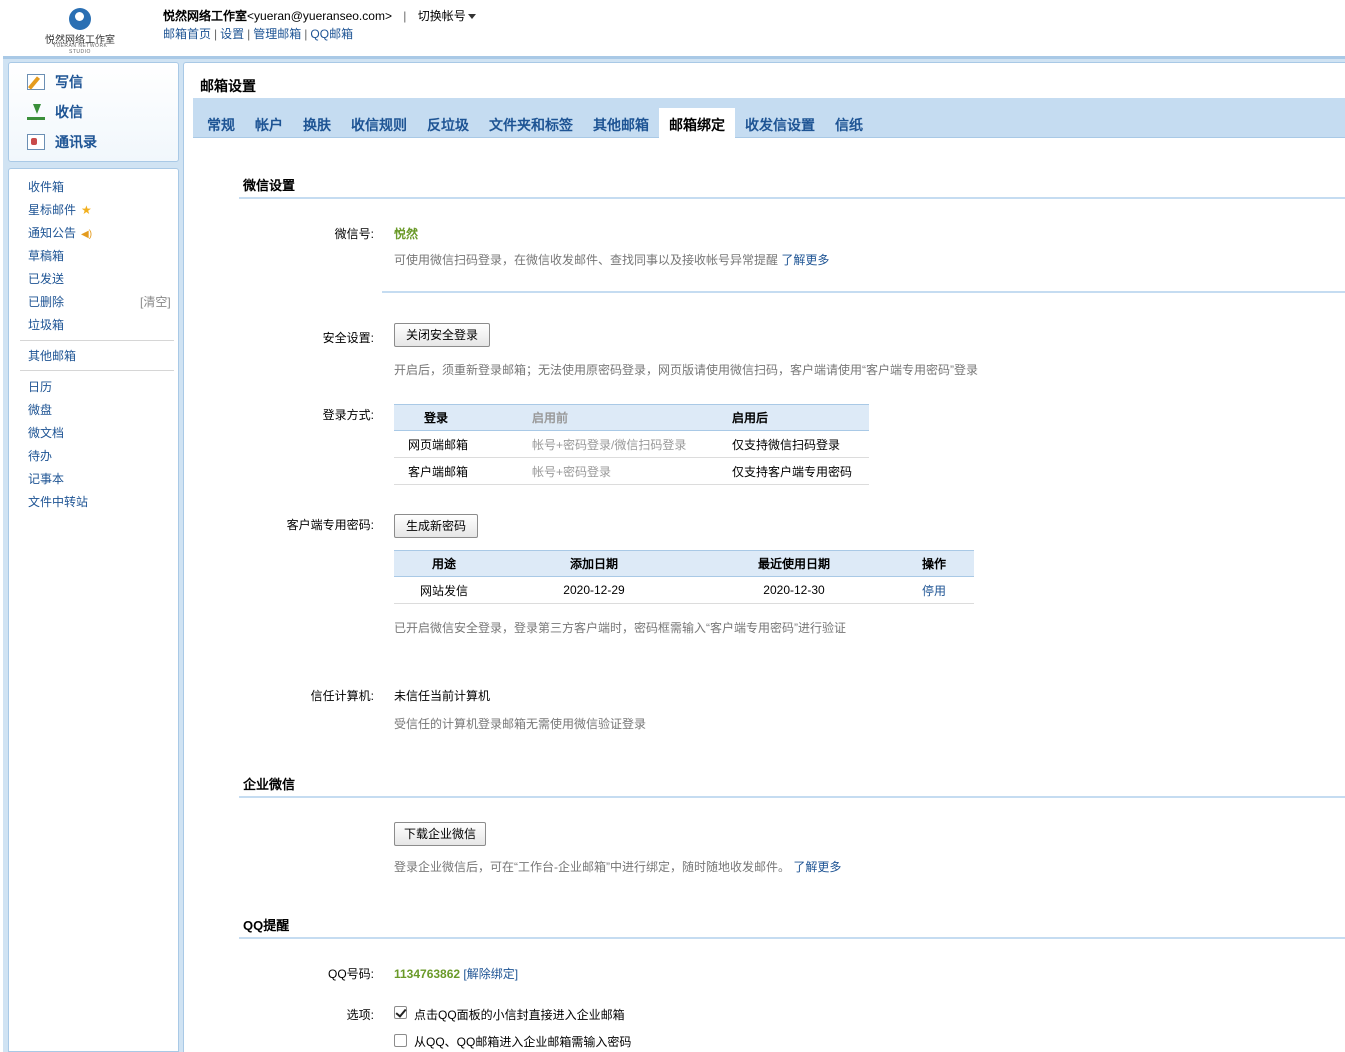  Describe the element at coordinates (621, 123) in the screenshot. I see `tab-other-mailbox: 其他邮箱` at that location.